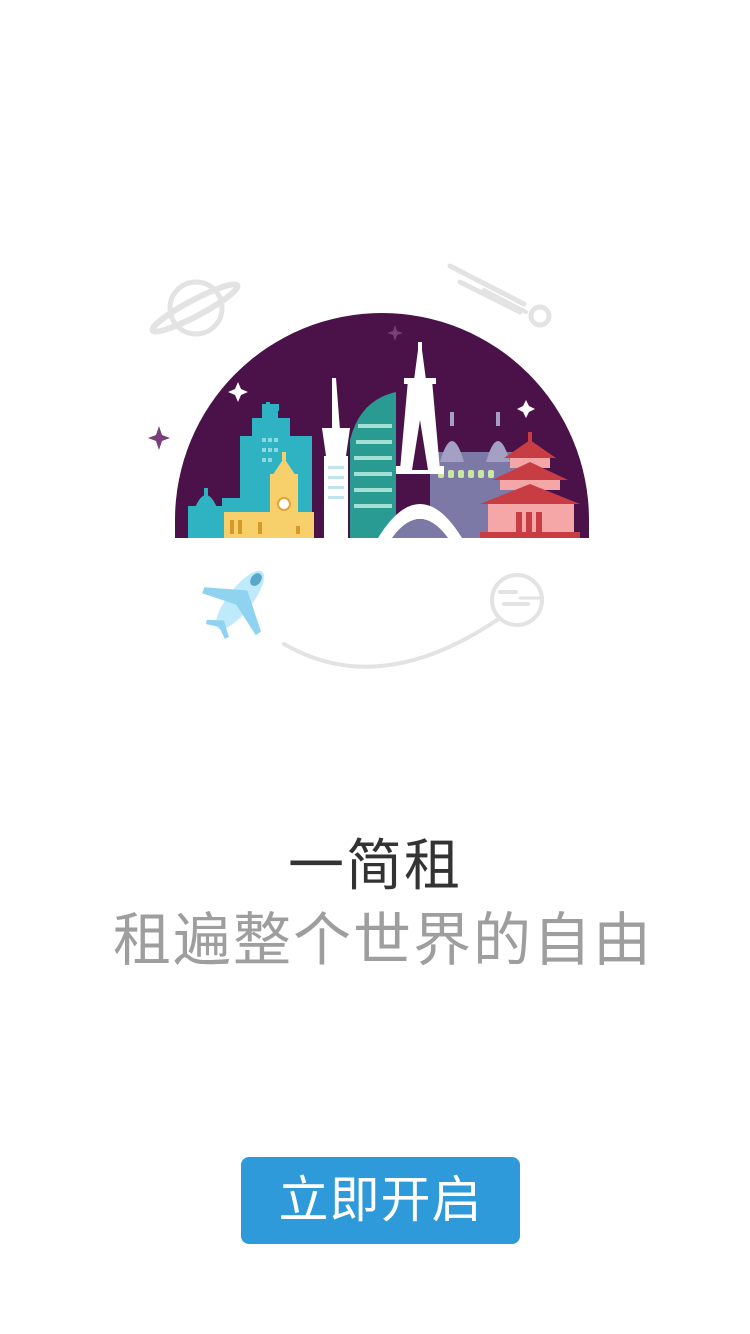 This screenshot has height=1334, width=750. Describe the element at coordinates (233, 604) in the screenshot. I see `airplane-icon` at that location.